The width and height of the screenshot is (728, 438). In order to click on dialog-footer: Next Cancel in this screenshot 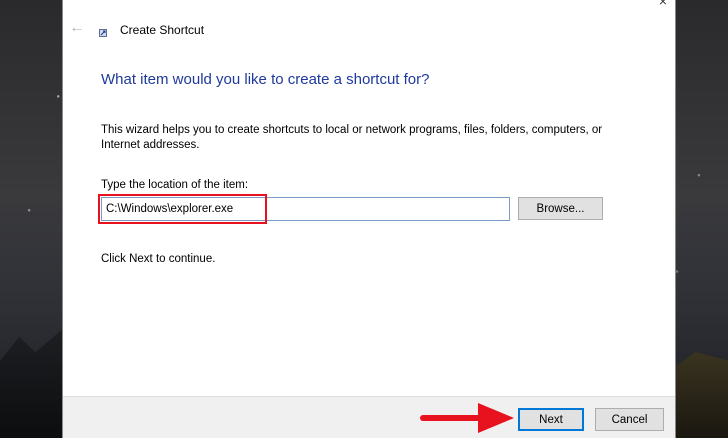, I will do `click(369, 417)`.